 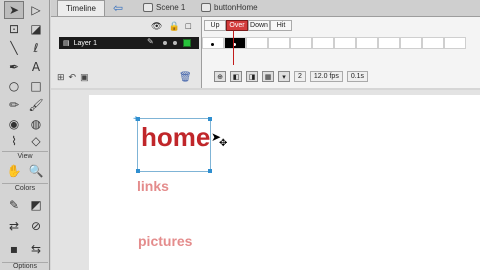 I want to click on keyframe-up, so click(x=213, y=43).